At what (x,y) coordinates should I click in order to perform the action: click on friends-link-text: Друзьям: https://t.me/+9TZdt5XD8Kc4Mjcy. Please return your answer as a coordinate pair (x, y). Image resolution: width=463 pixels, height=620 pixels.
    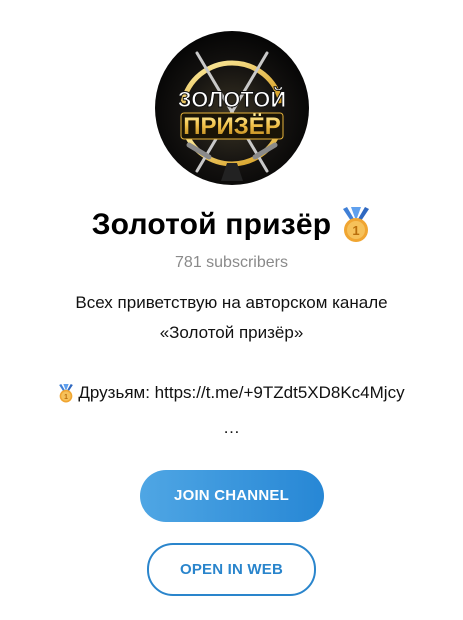
    Looking at the image, I should click on (241, 393).